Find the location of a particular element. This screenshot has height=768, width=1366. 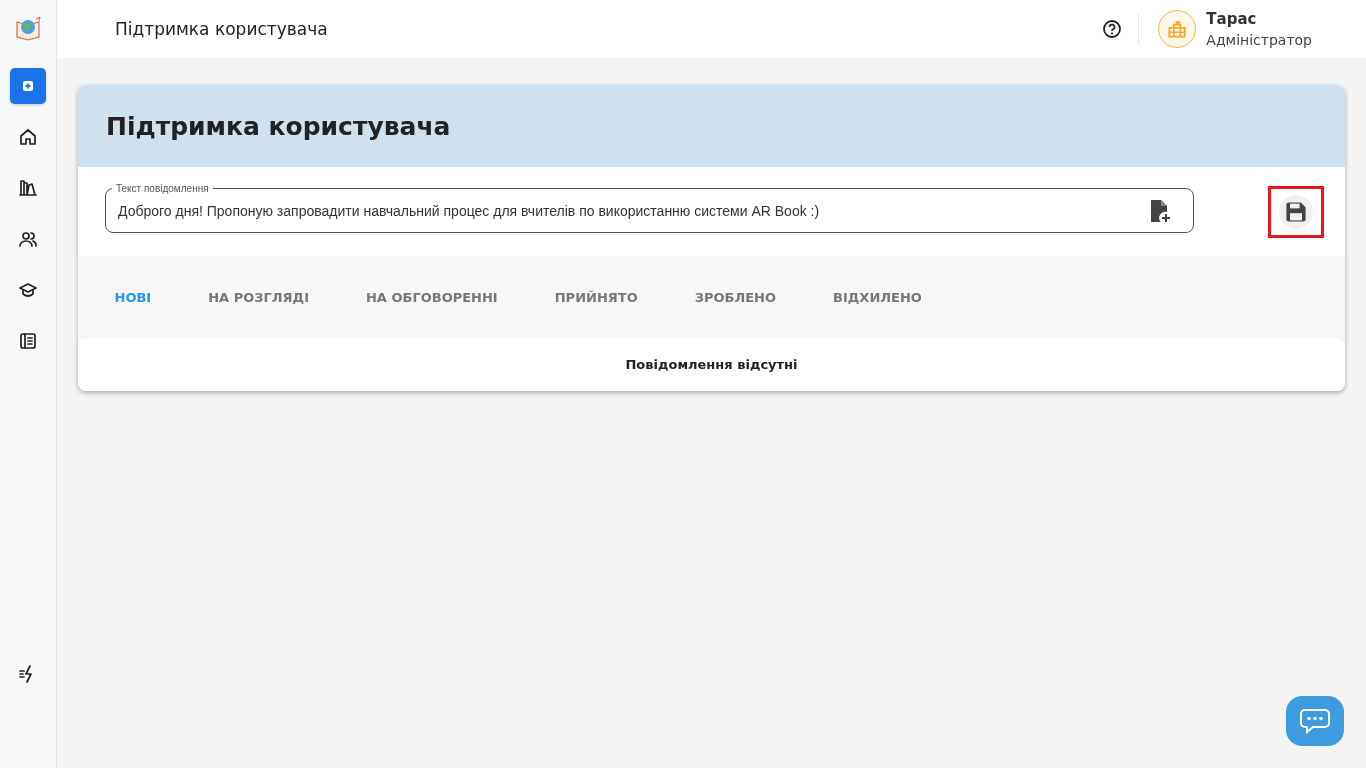

tab: НОВІ is located at coordinates (133, 297).